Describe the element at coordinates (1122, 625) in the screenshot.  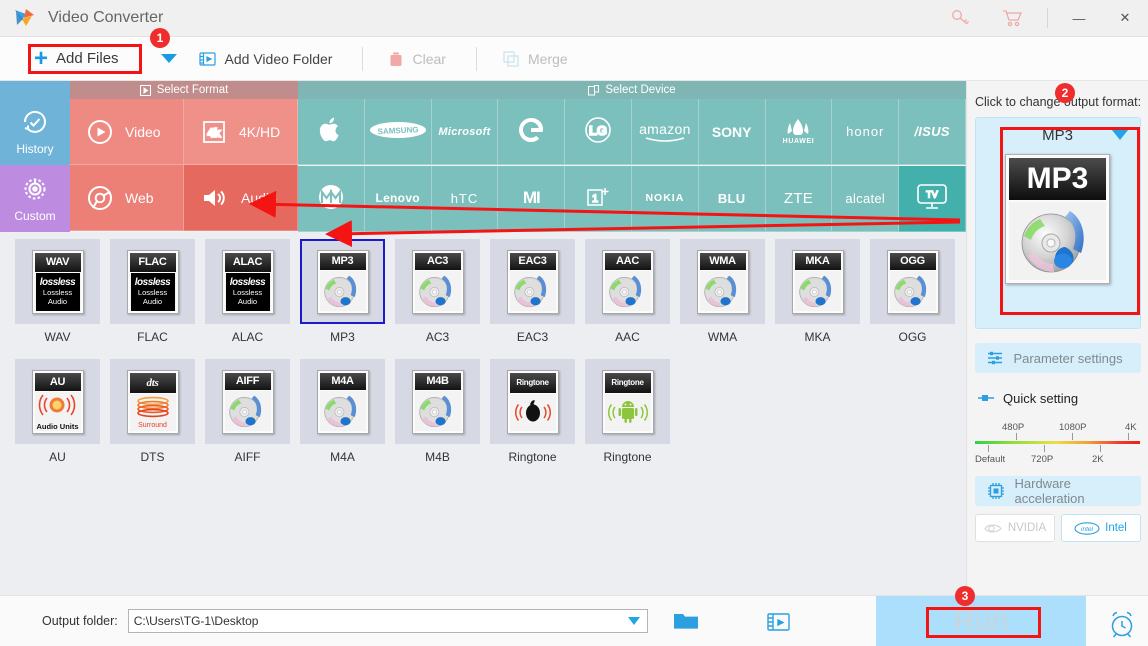
I see `alarm-clock-icon` at that location.